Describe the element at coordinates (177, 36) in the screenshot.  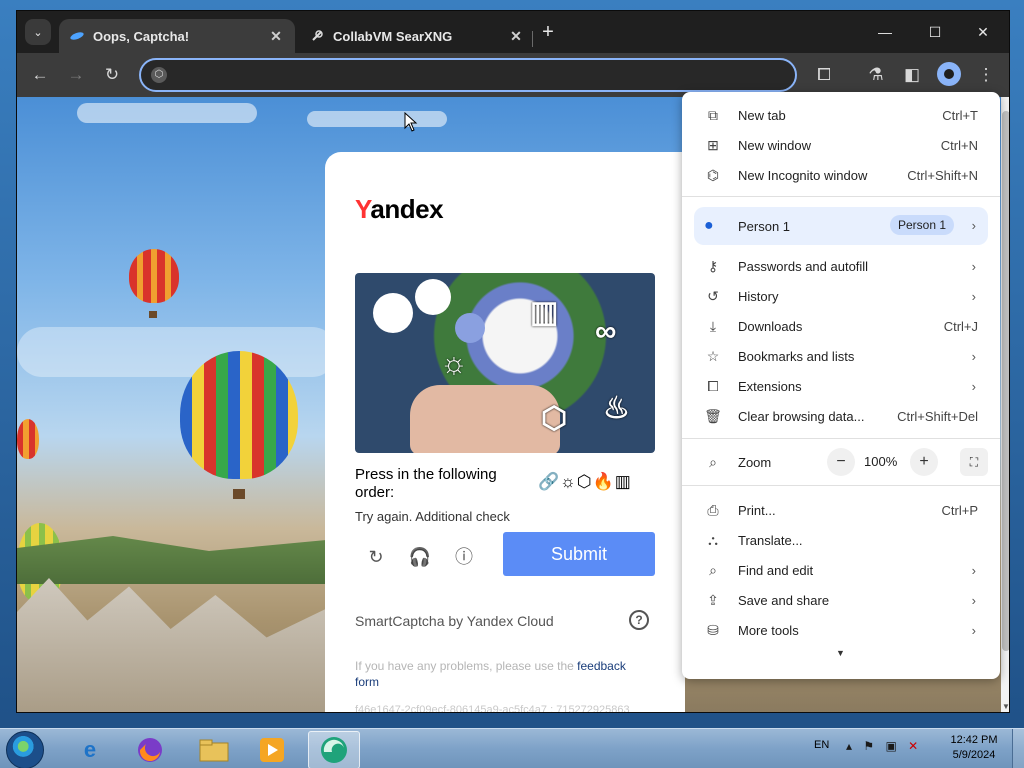
I see `tab-oops-captcha: Oops, Captcha! ✕` at that location.